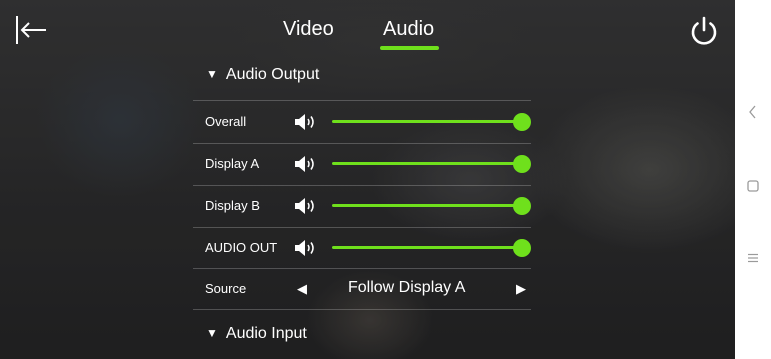  I want to click on power-button, so click(704, 31).